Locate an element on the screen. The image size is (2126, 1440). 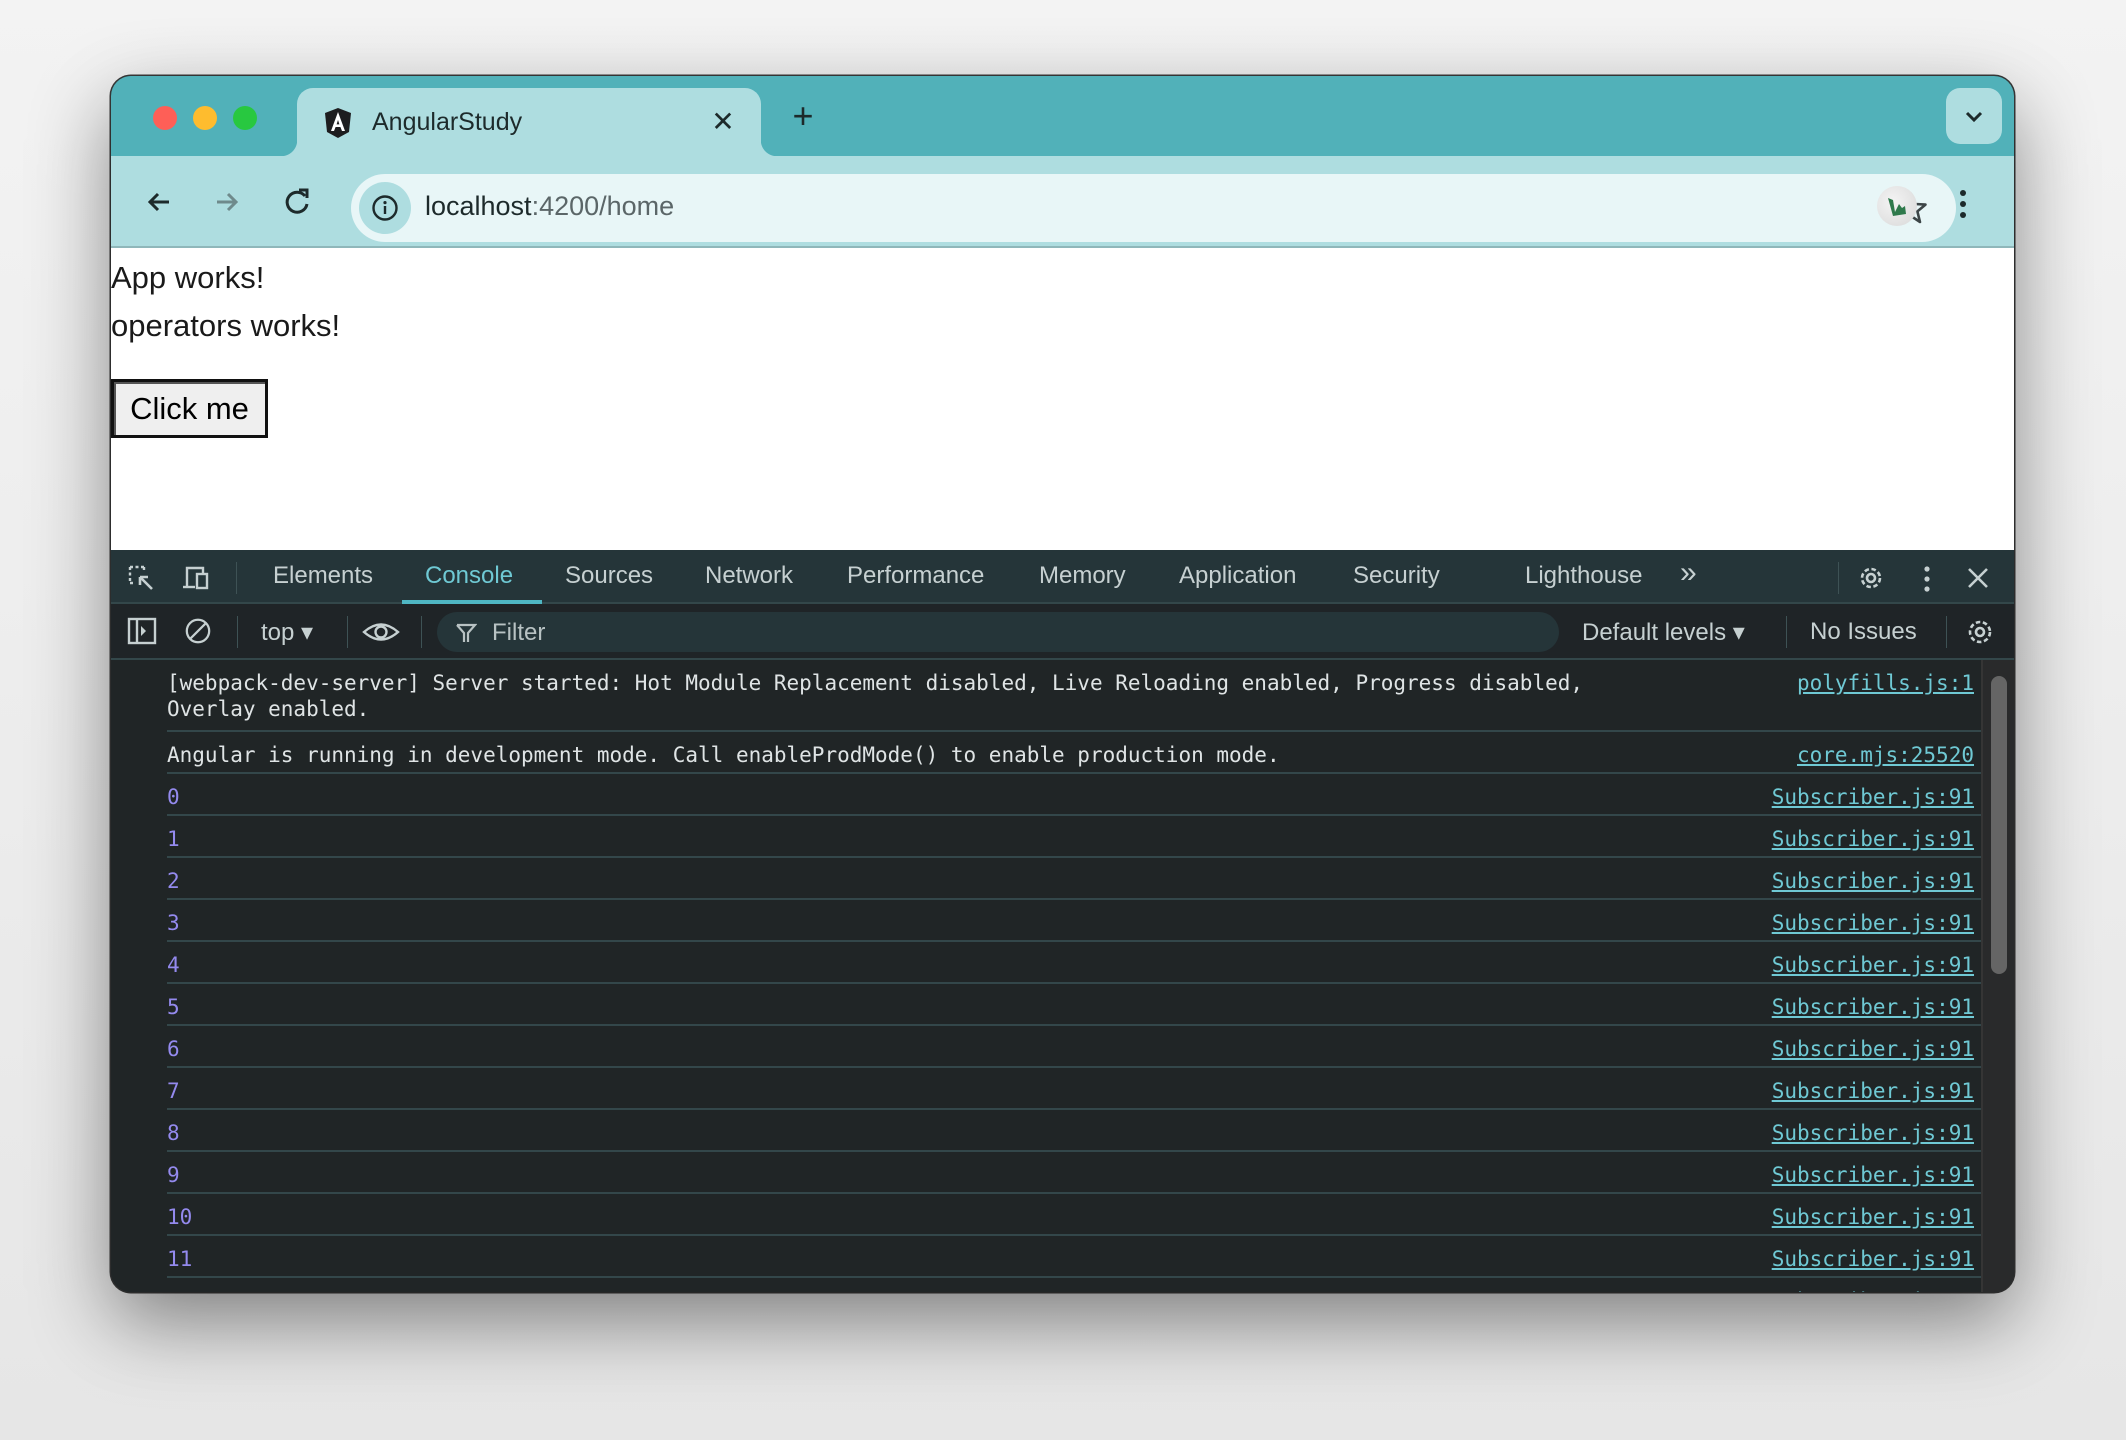
settings-gear-icon is located at coordinates (1871, 578).